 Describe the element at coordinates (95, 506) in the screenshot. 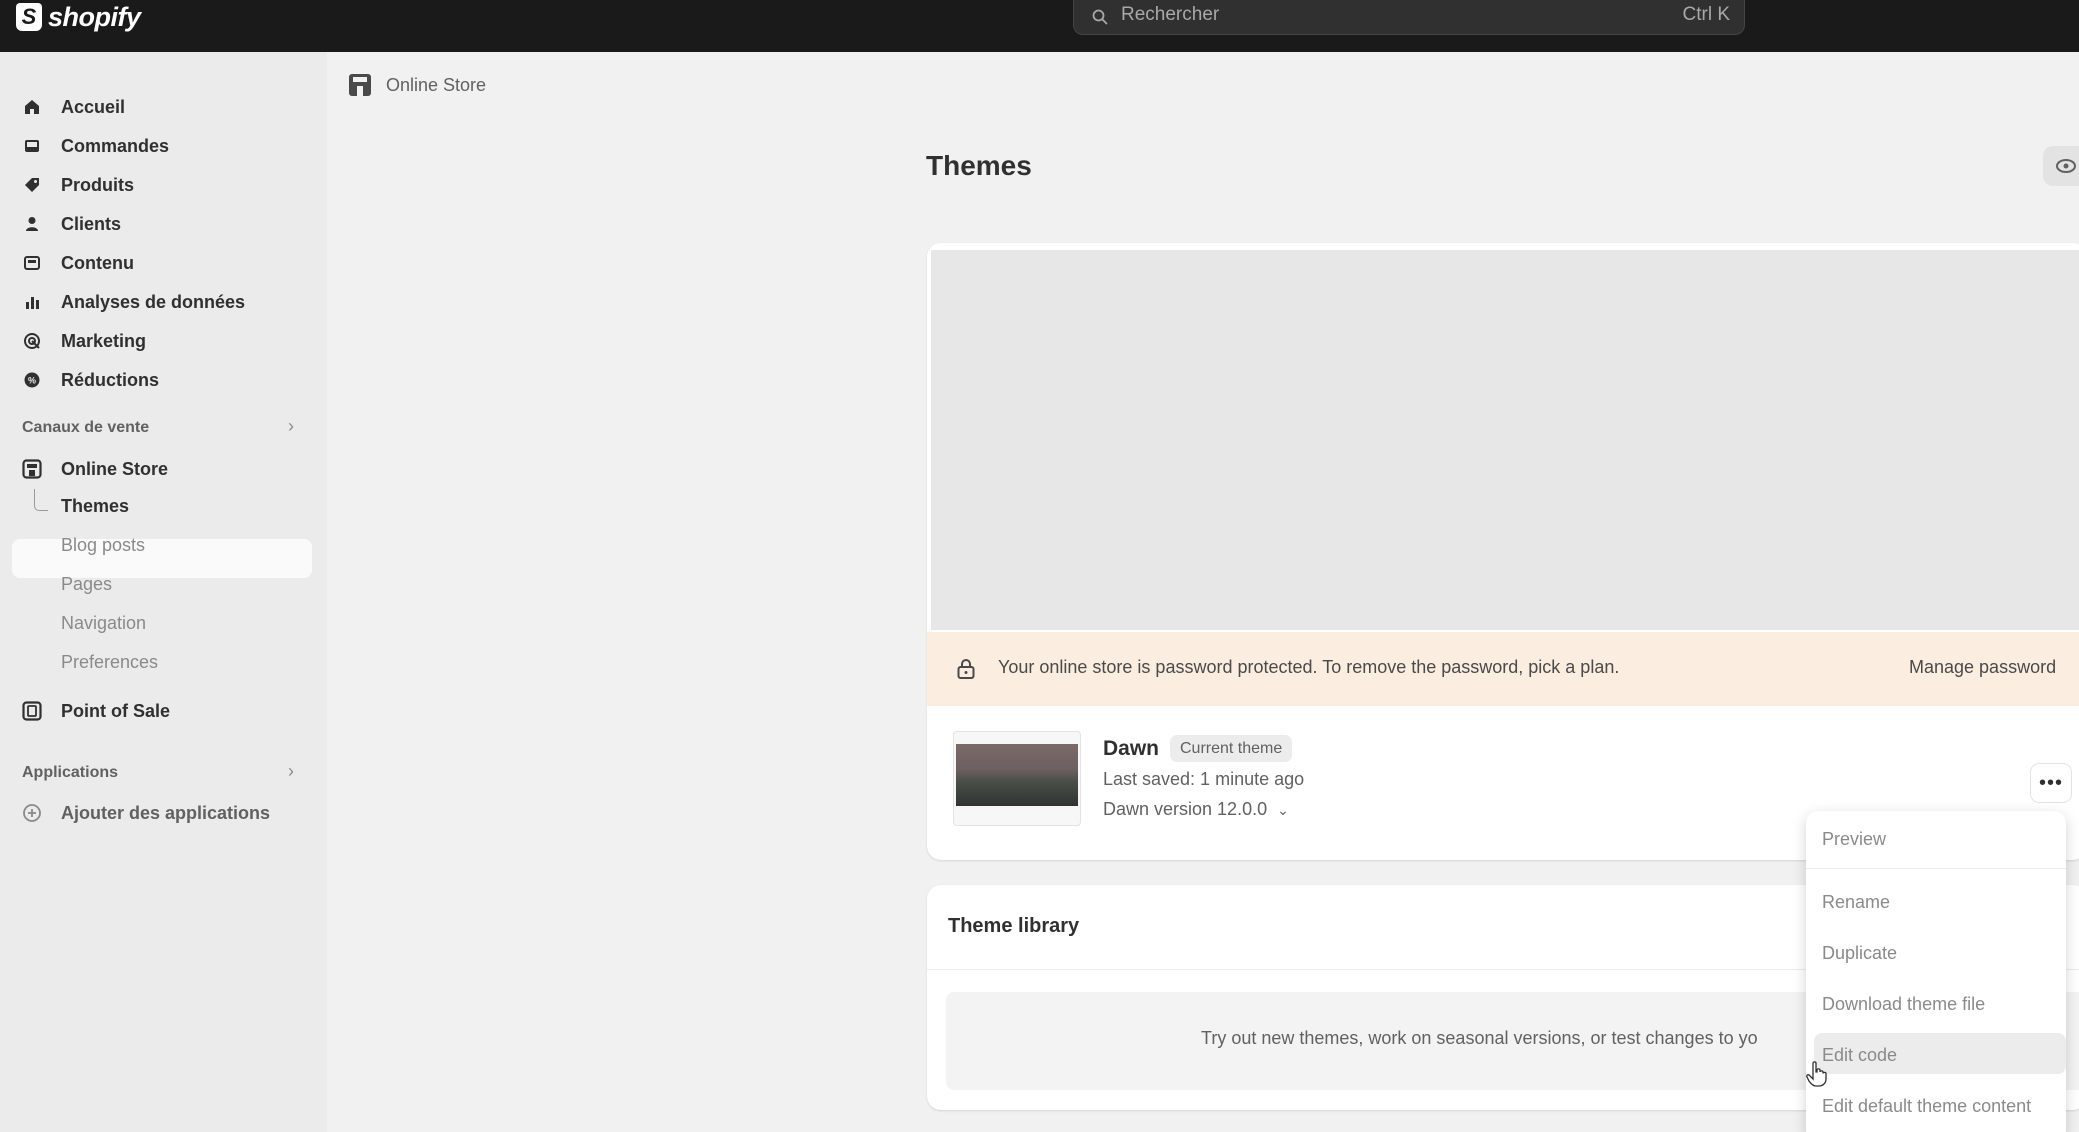

I see `sidebar-subitem-themes: Themes` at that location.